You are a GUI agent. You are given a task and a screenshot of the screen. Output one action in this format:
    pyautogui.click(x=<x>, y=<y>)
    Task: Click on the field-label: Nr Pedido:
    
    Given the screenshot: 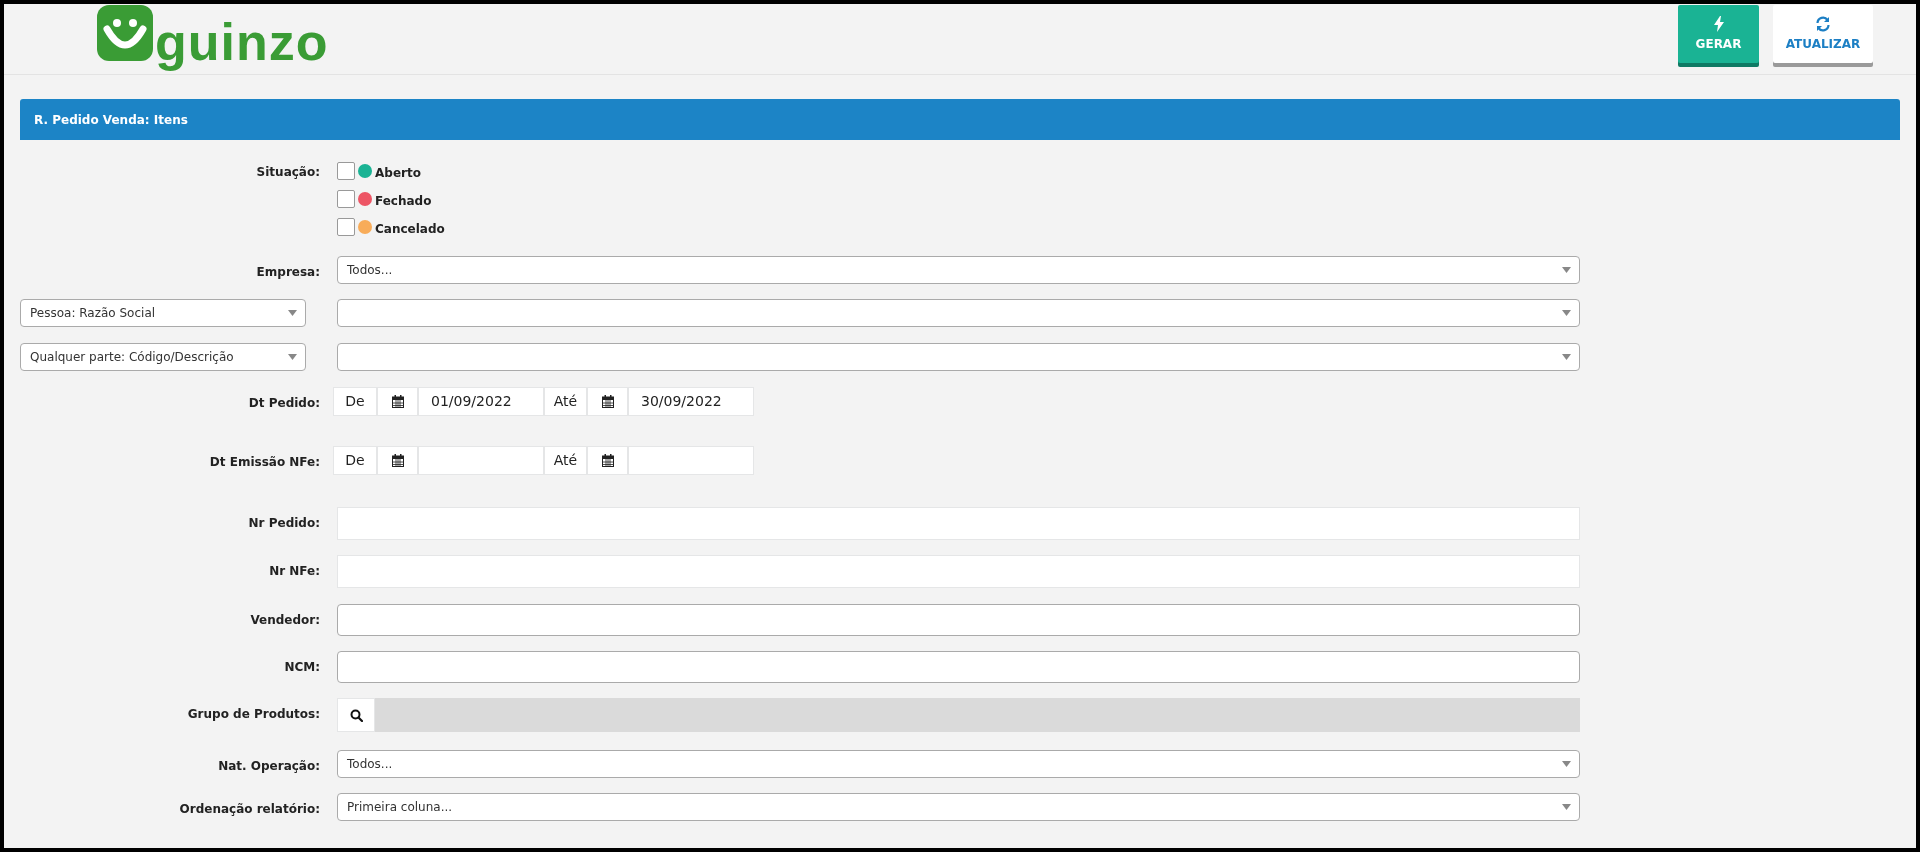 What is the action you would take?
    pyautogui.click(x=284, y=523)
    